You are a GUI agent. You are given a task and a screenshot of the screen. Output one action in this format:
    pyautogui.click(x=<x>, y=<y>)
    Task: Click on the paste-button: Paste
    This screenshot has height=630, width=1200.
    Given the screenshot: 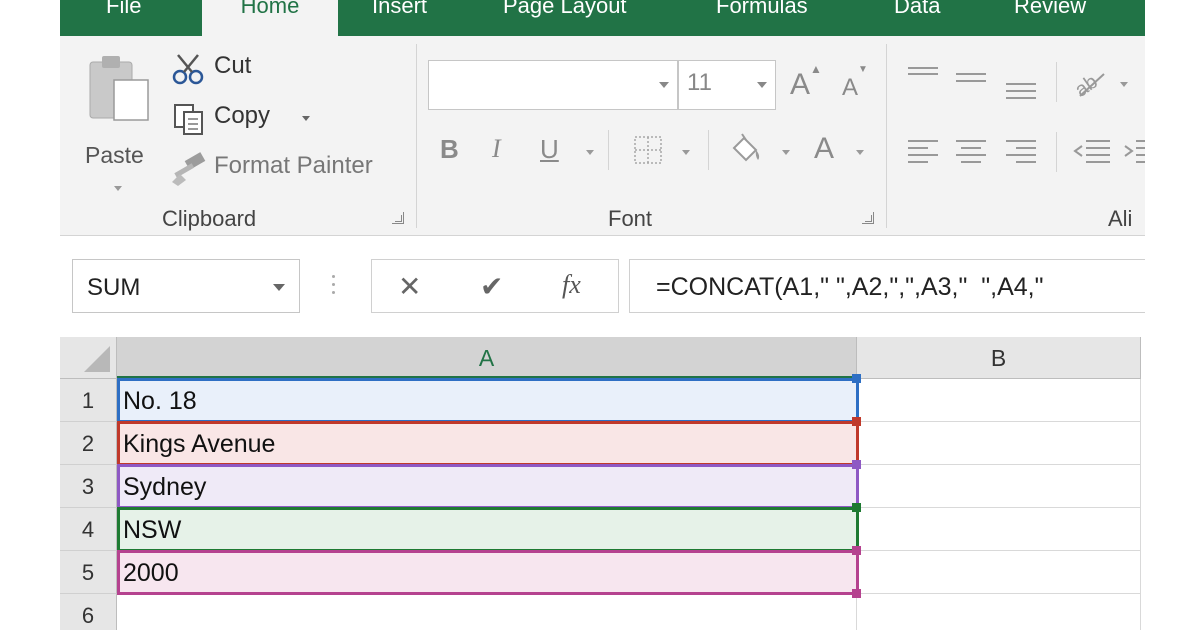 What is the action you would take?
    pyautogui.click(x=119, y=120)
    